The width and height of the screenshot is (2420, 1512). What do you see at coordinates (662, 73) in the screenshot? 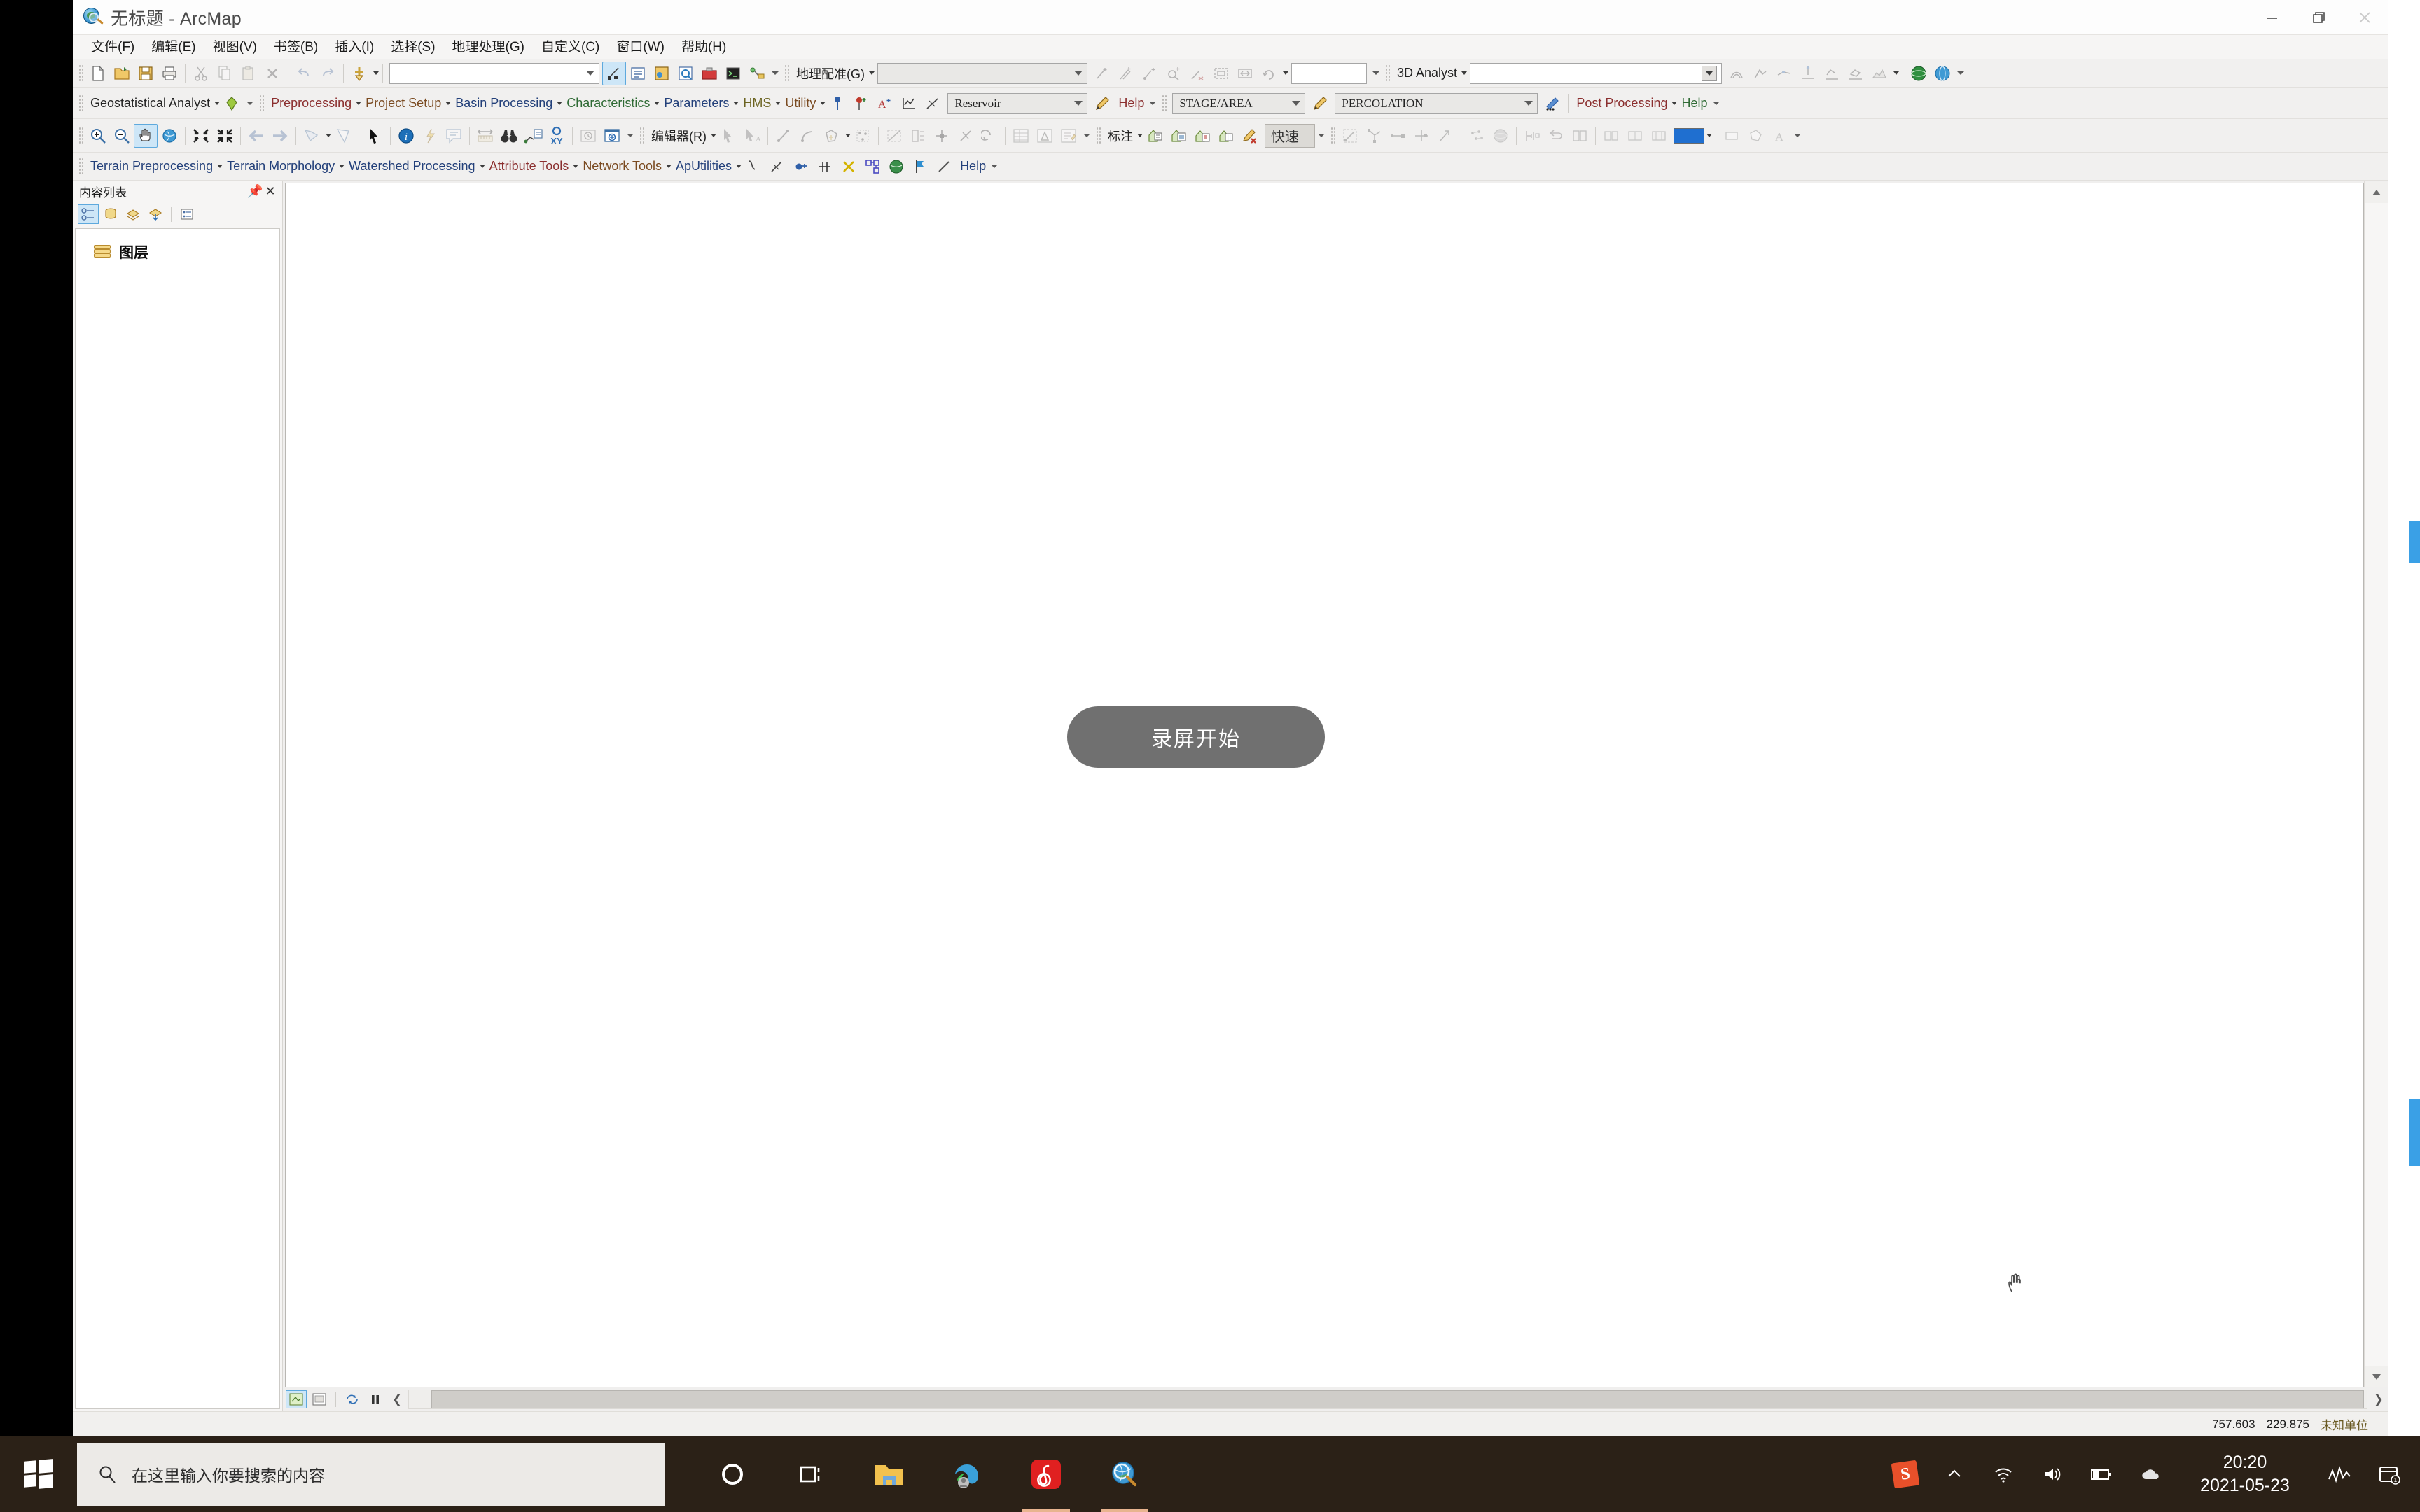
I see `catalog-icon` at bounding box center [662, 73].